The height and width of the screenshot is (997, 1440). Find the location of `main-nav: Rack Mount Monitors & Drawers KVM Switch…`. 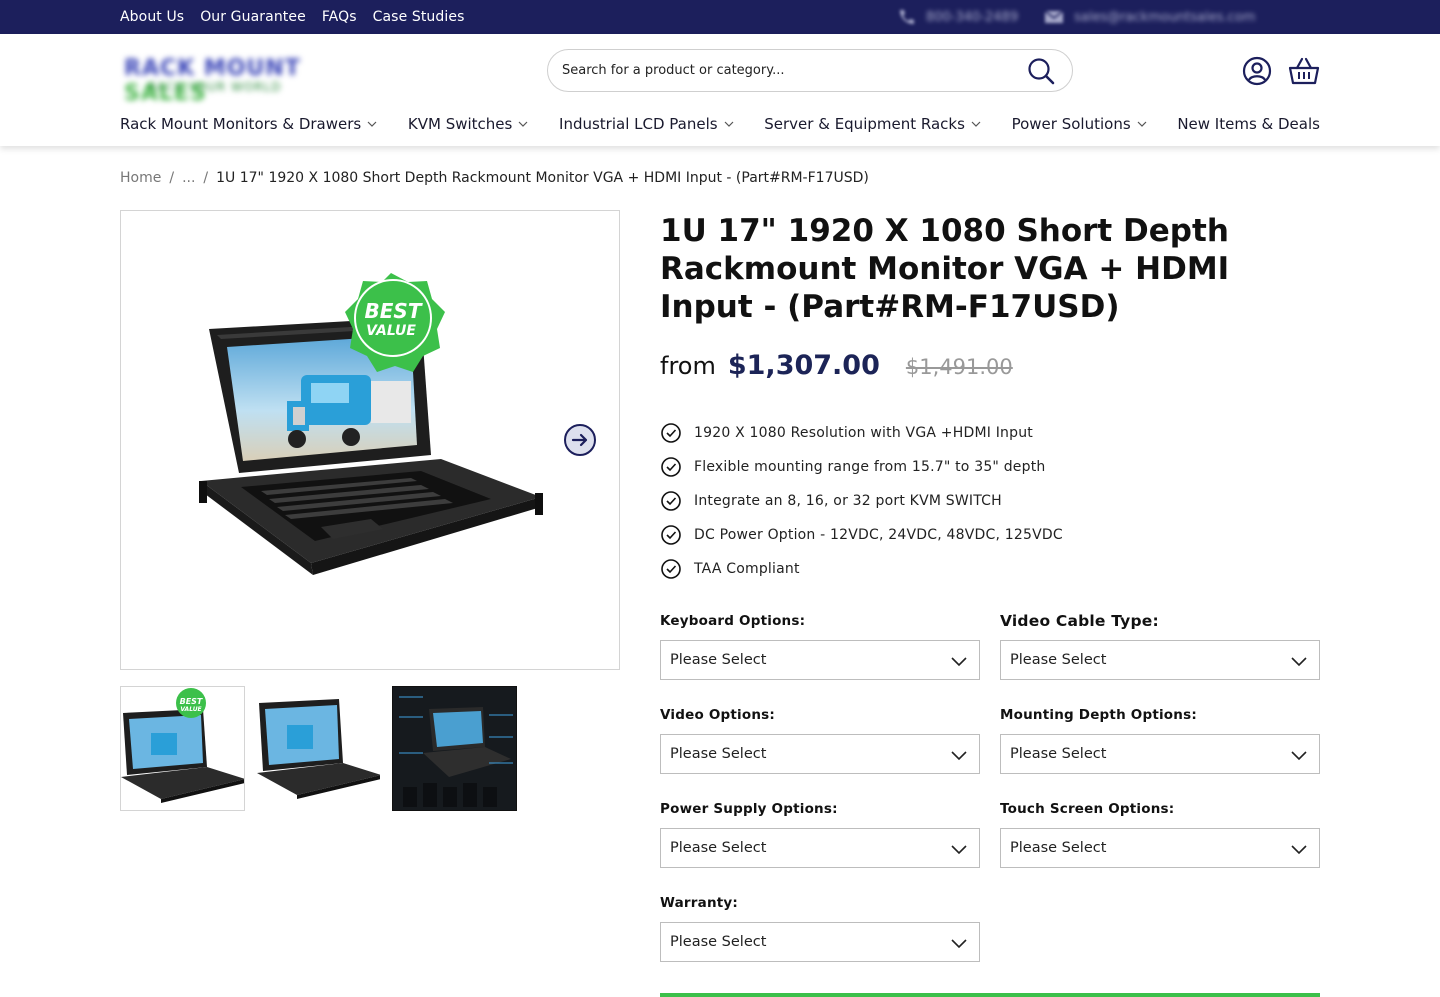

main-nav: Rack Mount Monitors & Drawers KVM Switch… is located at coordinates (720, 124).